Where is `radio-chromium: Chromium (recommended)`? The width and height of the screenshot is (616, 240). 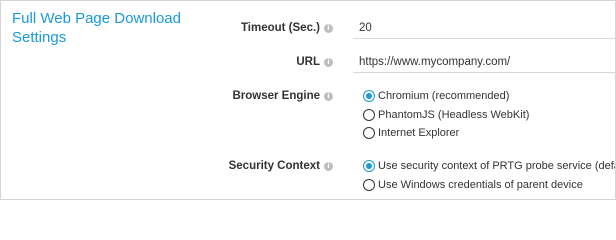
radio-chromium: Chromium (recommended) is located at coordinates (436, 96).